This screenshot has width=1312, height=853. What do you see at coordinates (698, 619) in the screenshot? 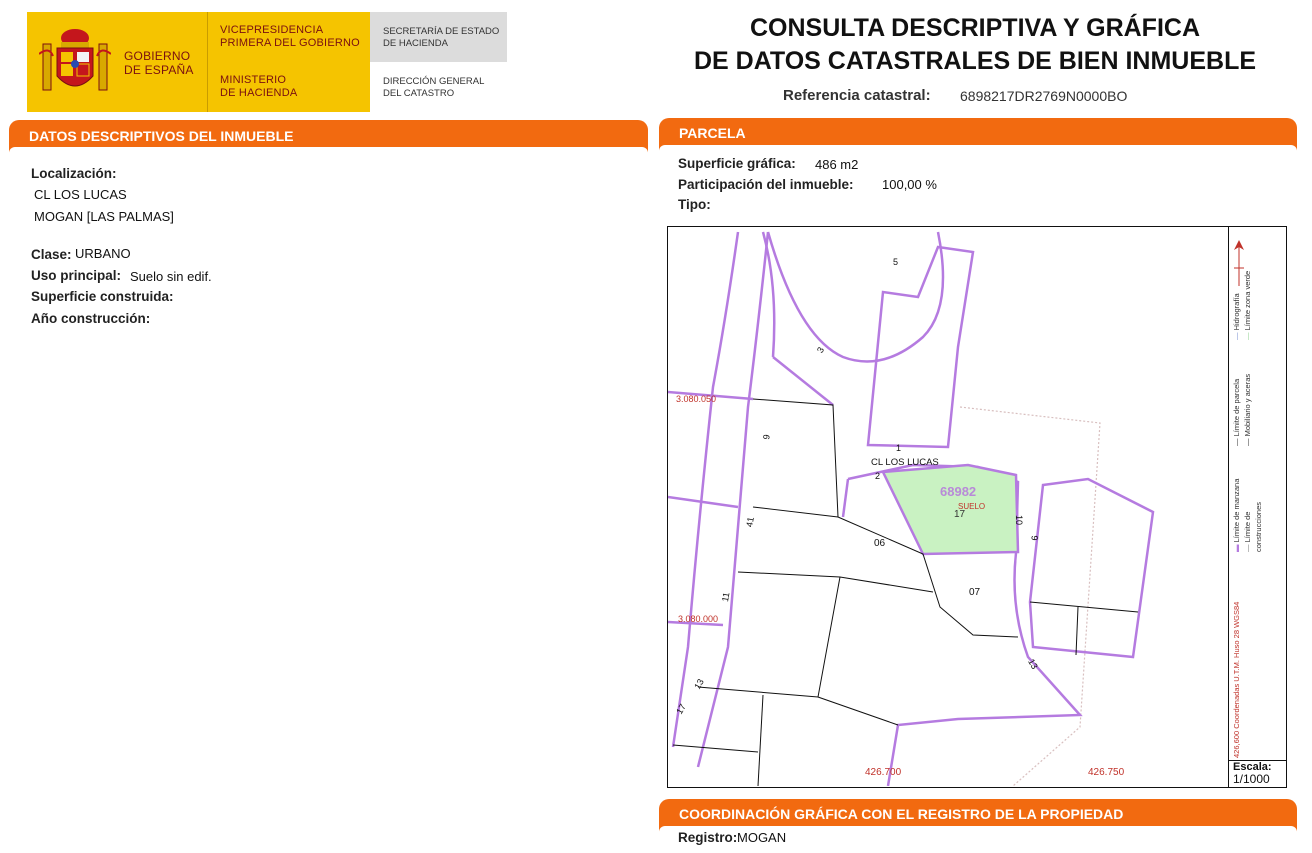
I see `y-coord-label: 3.080.000` at bounding box center [698, 619].